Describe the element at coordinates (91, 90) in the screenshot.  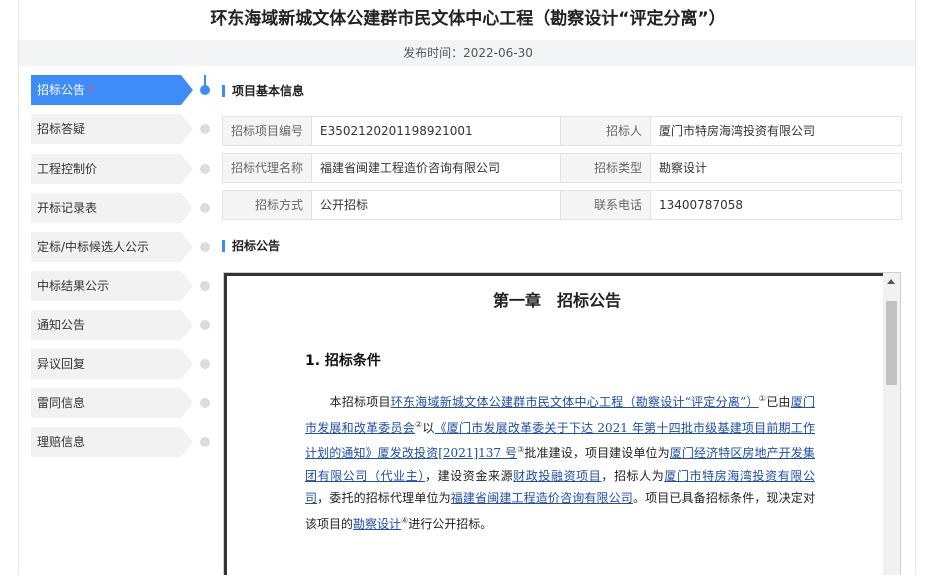
I see `required-mark: *` at that location.